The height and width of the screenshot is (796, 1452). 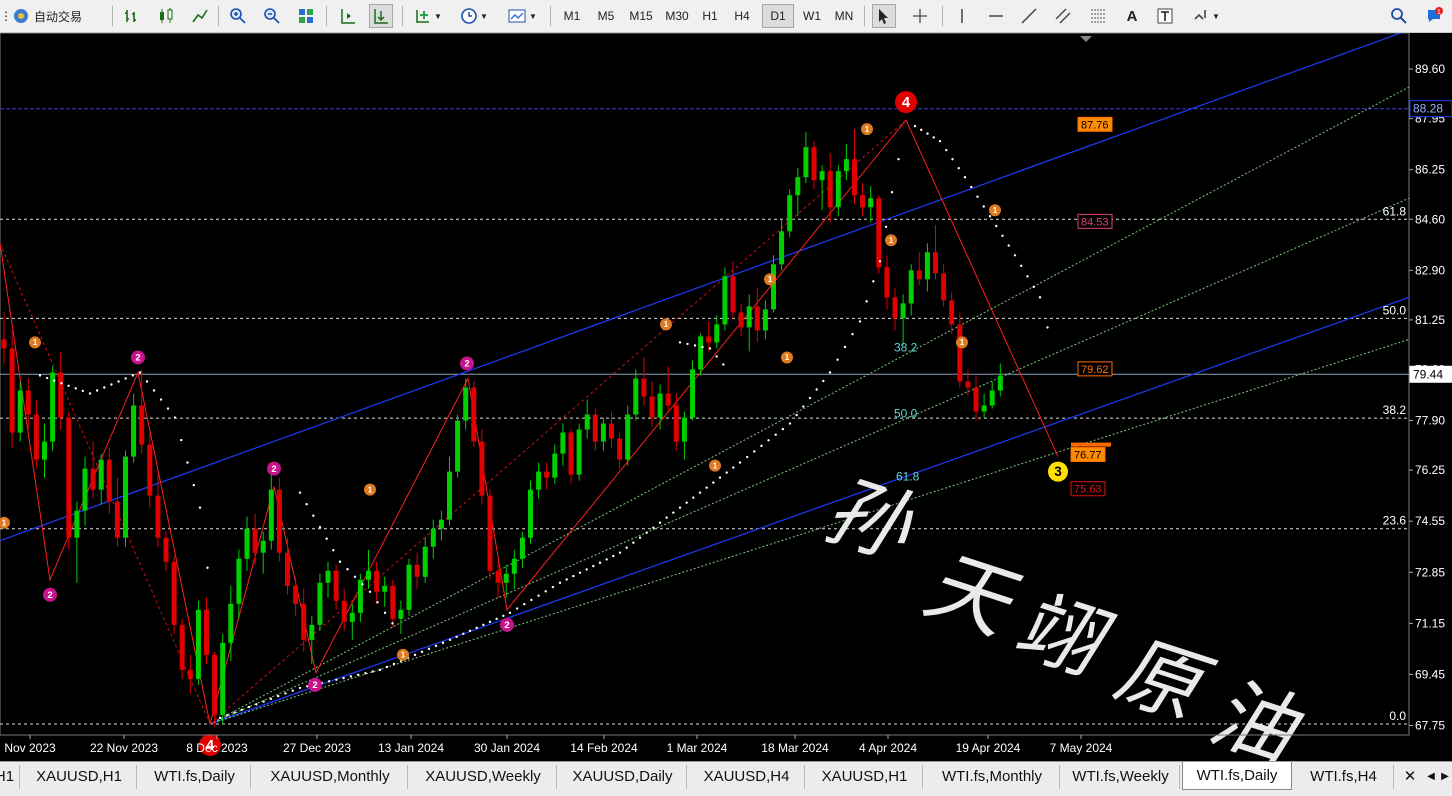 What do you see at coordinates (1344, 777) in the screenshot?
I see `chart-tab: WTI.fs,H4` at bounding box center [1344, 777].